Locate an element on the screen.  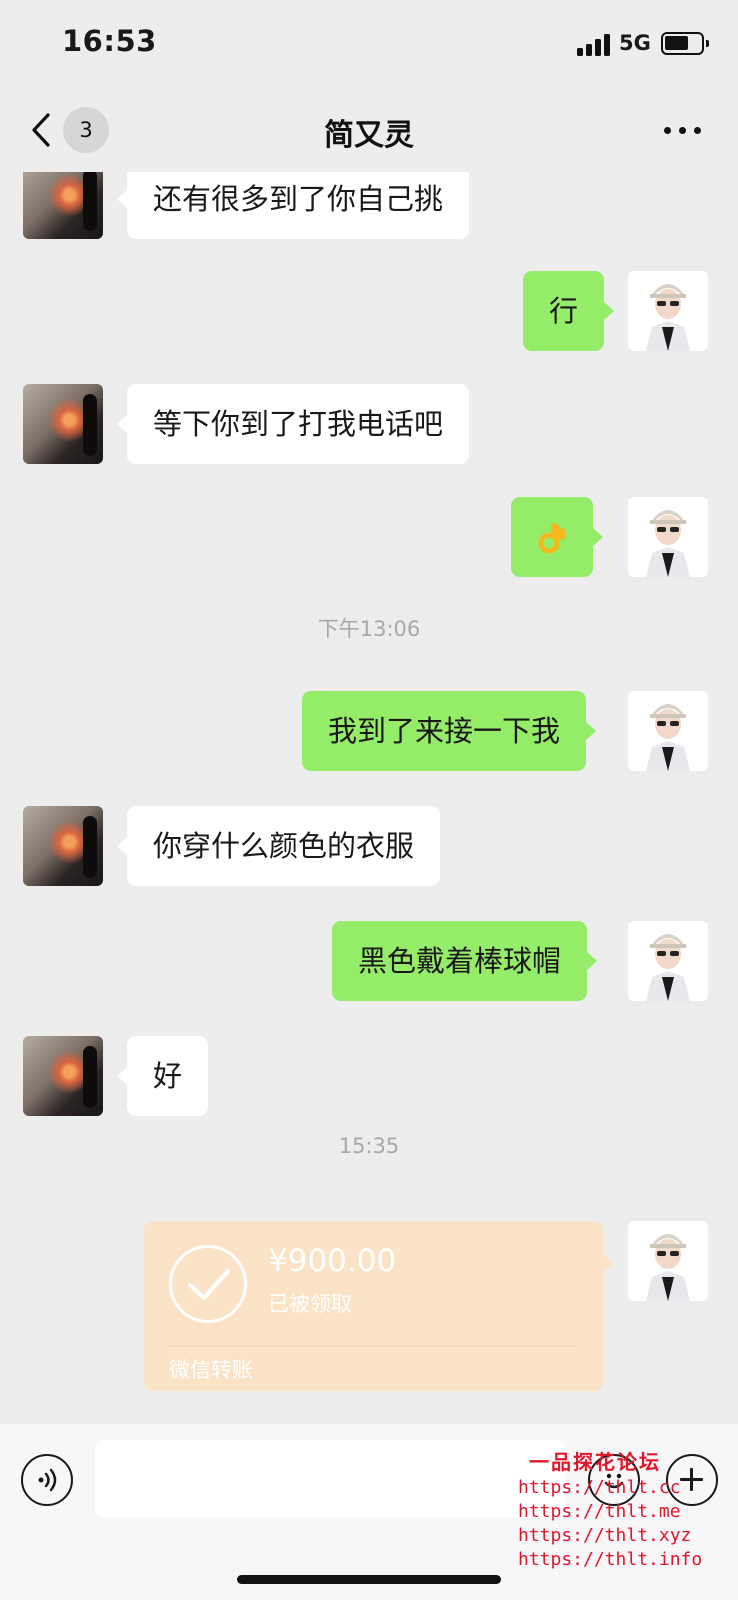
transfer-type-label: 微信转账 is located at coordinates (211, 1370).